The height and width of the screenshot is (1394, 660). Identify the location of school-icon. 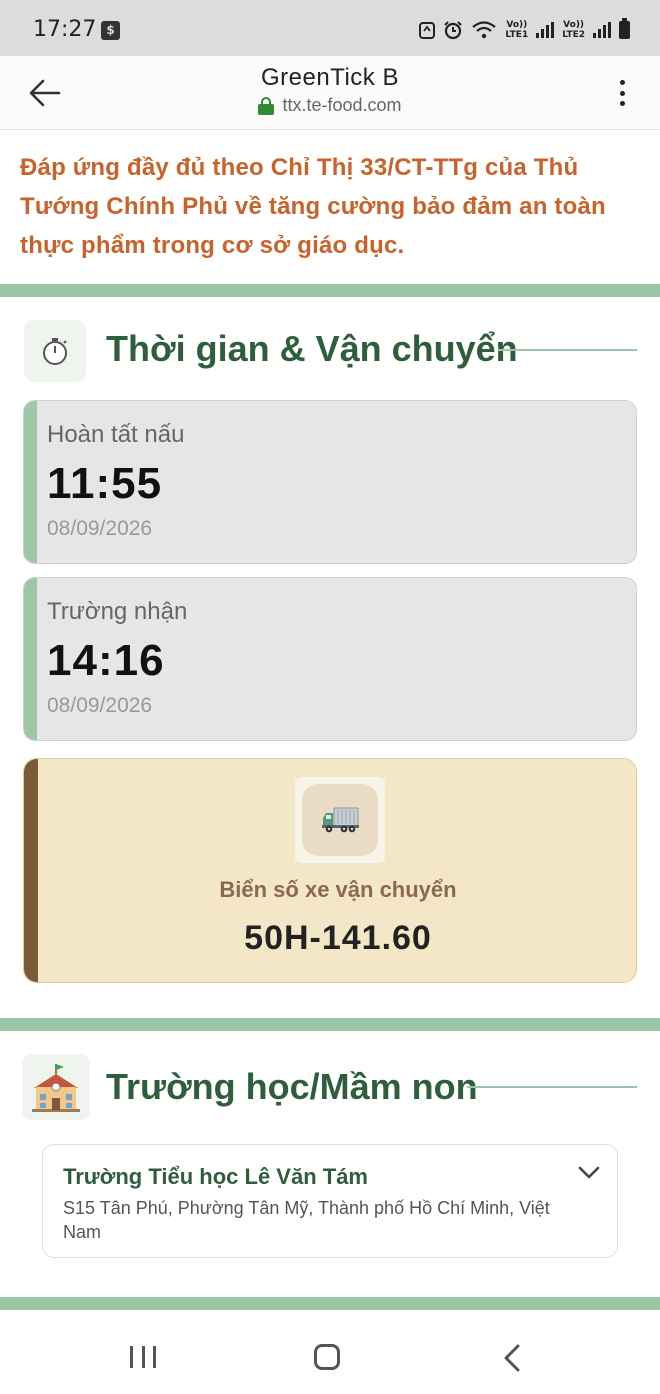
(56, 1087).